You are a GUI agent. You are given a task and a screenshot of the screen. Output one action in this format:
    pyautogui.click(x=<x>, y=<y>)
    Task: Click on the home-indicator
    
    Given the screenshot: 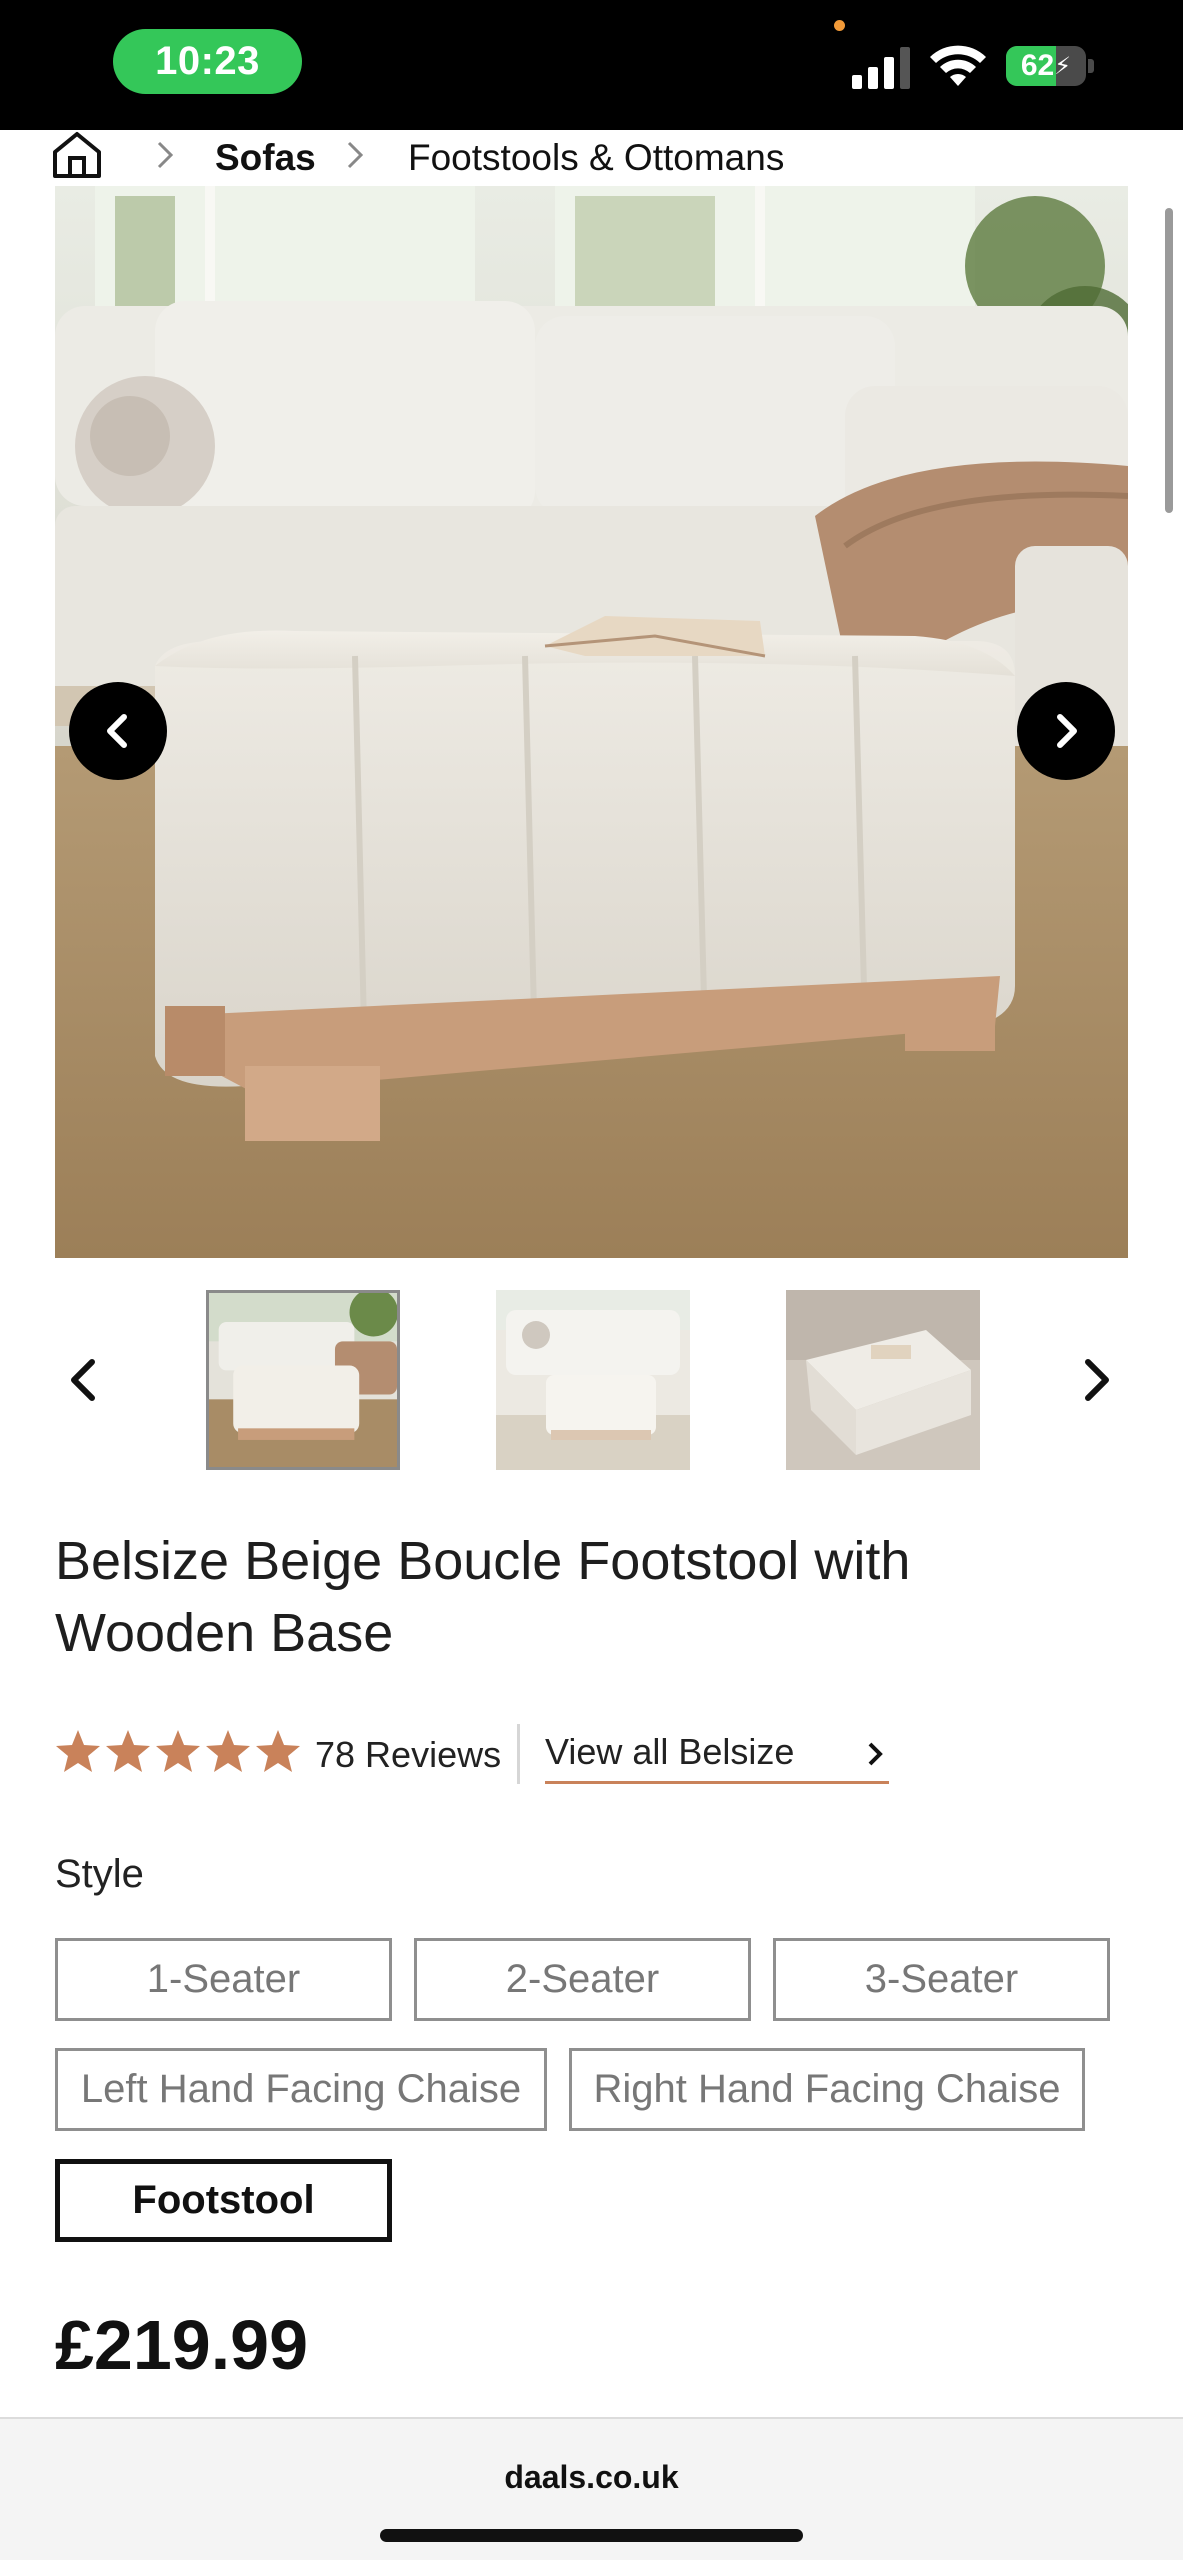 What is the action you would take?
    pyautogui.click(x=591, y=2535)
    